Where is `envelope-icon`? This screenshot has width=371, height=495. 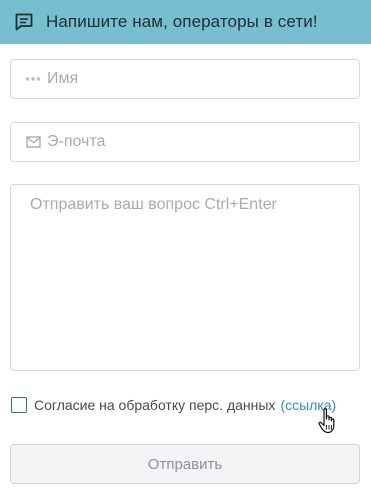
envelope-icon is located at coordinates (33, 142).